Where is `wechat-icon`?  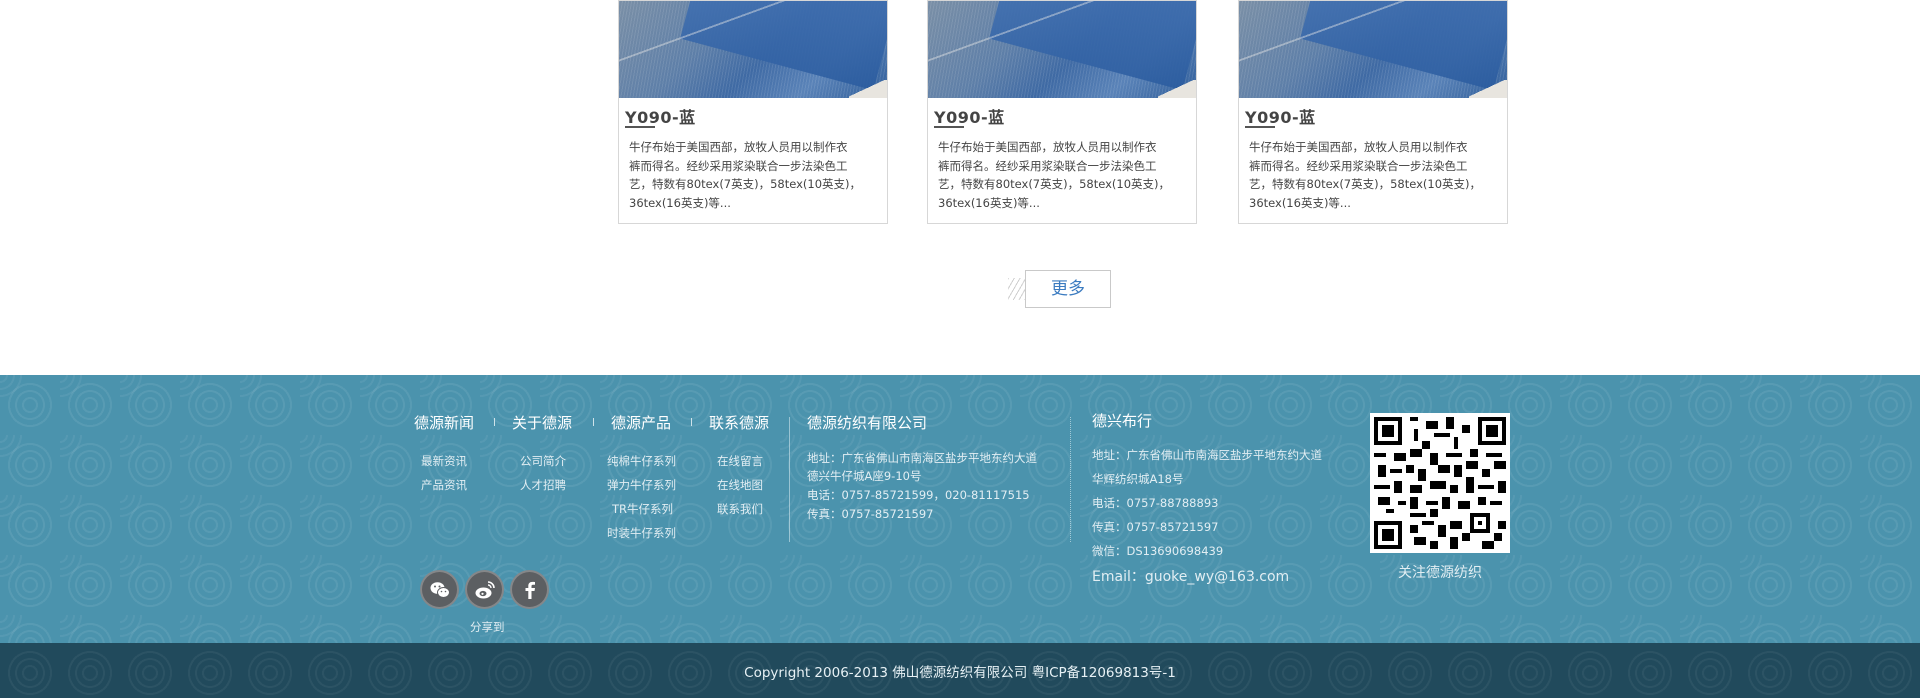 wechat-icon is located at coordinates (440, 590).